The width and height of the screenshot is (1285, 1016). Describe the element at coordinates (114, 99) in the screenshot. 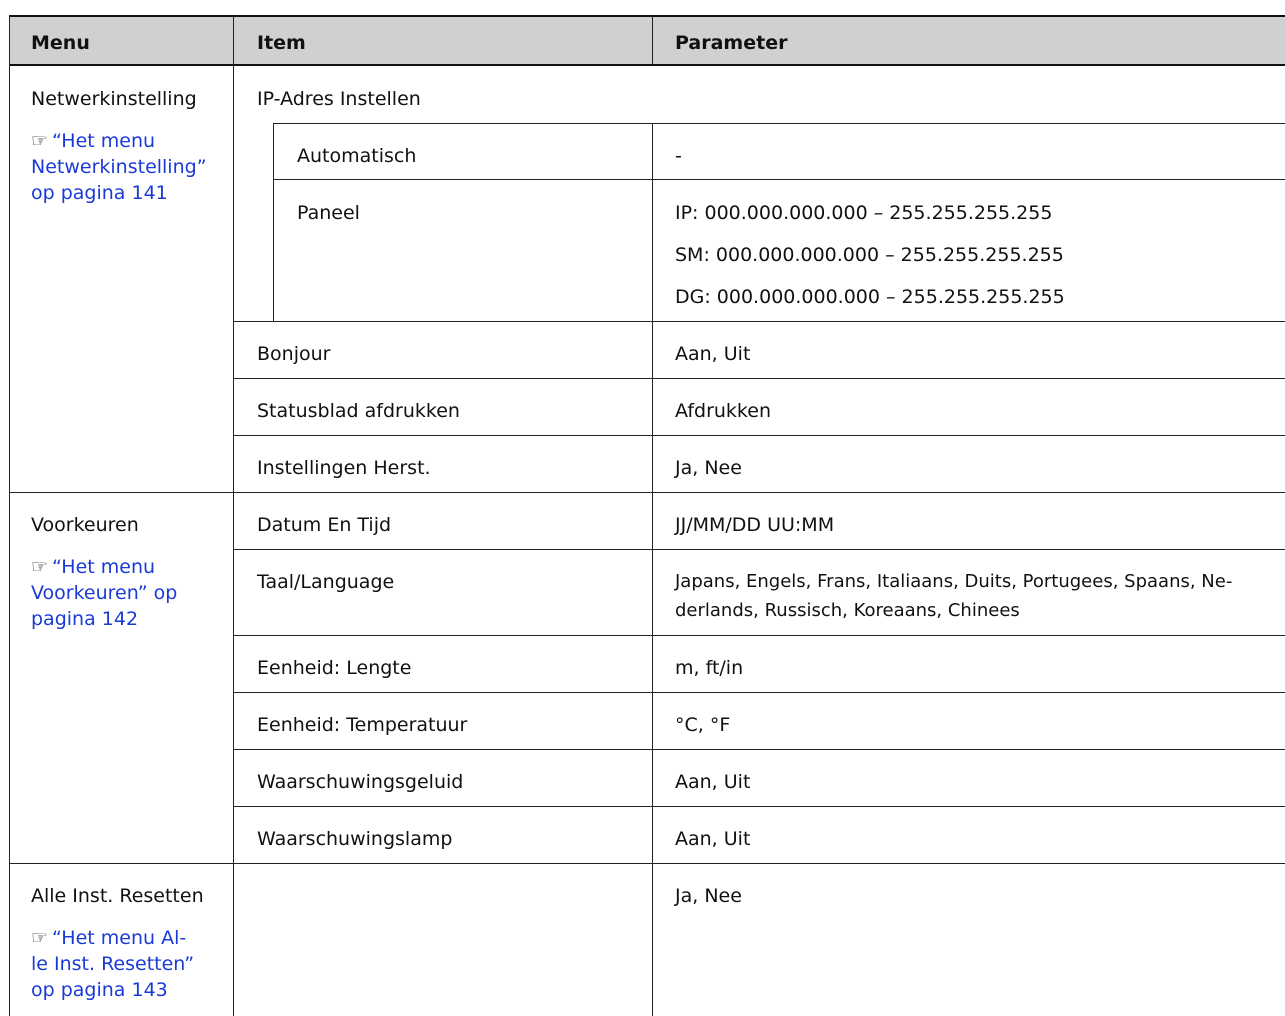

I see `menu-netwerkinstelling: Netwerkinstelling` at that location.